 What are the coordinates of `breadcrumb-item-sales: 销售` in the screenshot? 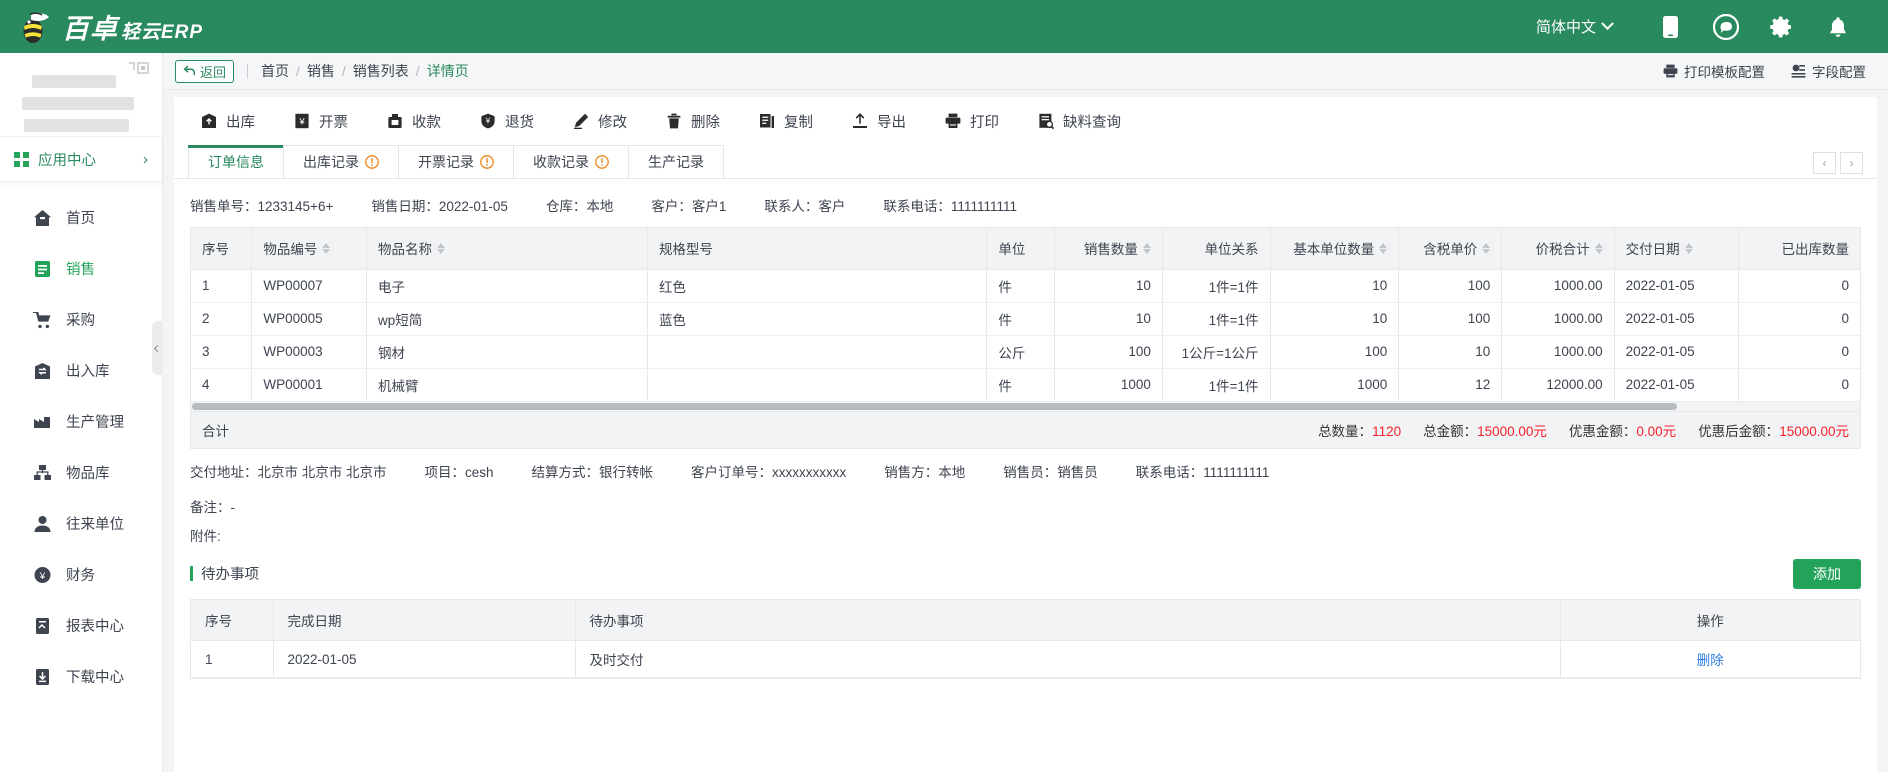 It's located at (321, 71).